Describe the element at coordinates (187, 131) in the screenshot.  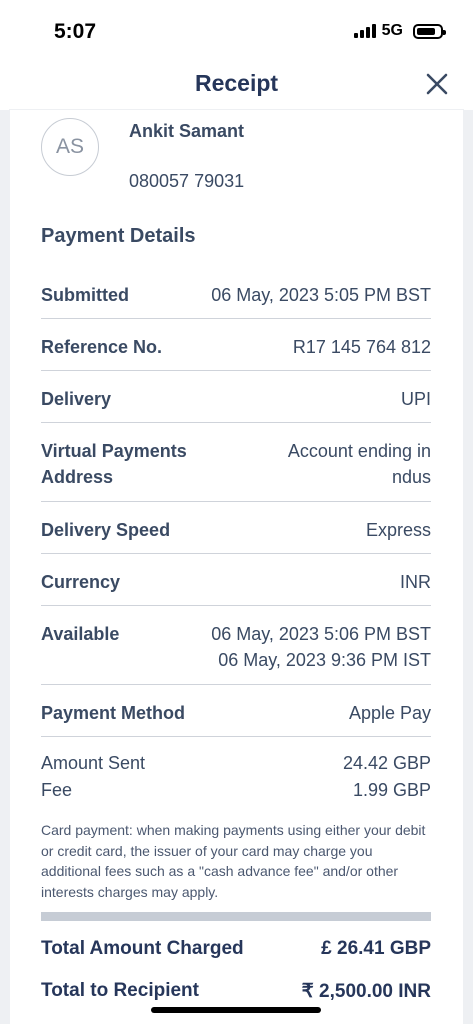
I see `recipient-name: Ankit Samant` at that location.